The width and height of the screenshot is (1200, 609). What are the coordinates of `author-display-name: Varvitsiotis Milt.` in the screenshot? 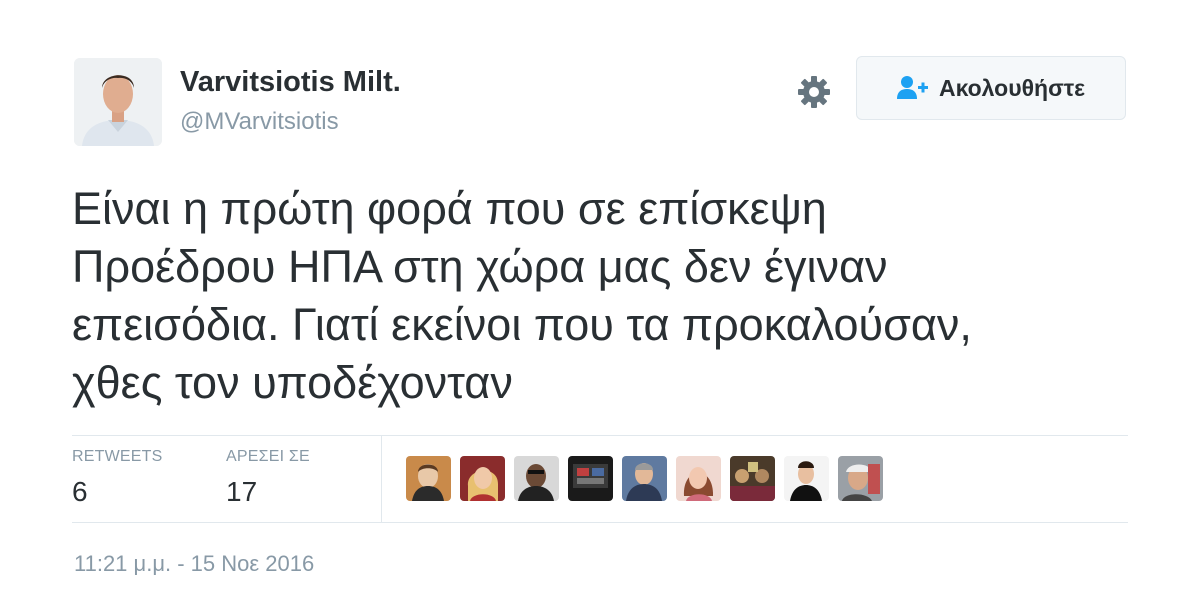 It's located at (290, 82).